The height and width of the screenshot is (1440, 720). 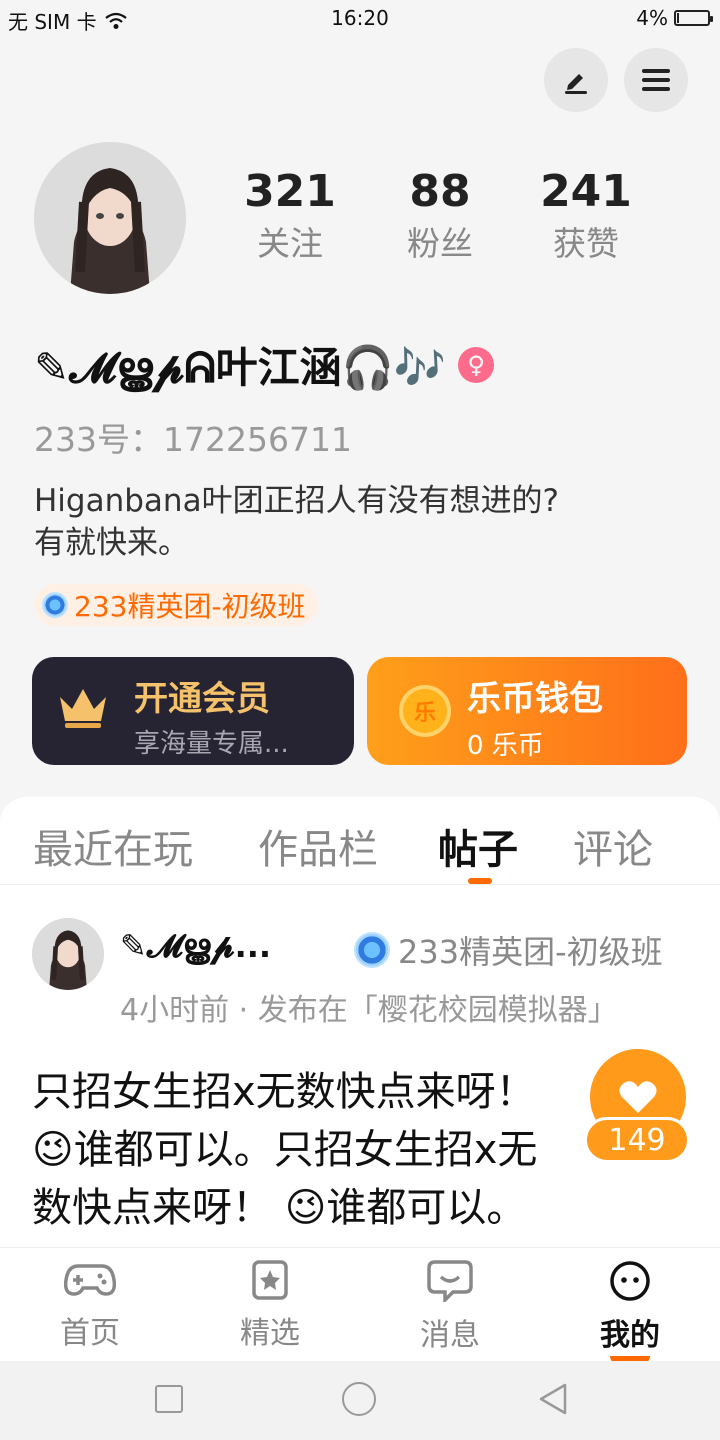 I want to click on nav-home: 首页, so click(x=90, y=1306).